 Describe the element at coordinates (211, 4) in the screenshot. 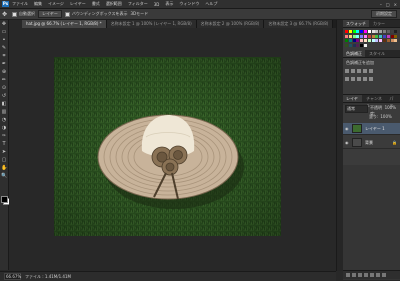

I see `menu-help: ヘルプ` at that location.